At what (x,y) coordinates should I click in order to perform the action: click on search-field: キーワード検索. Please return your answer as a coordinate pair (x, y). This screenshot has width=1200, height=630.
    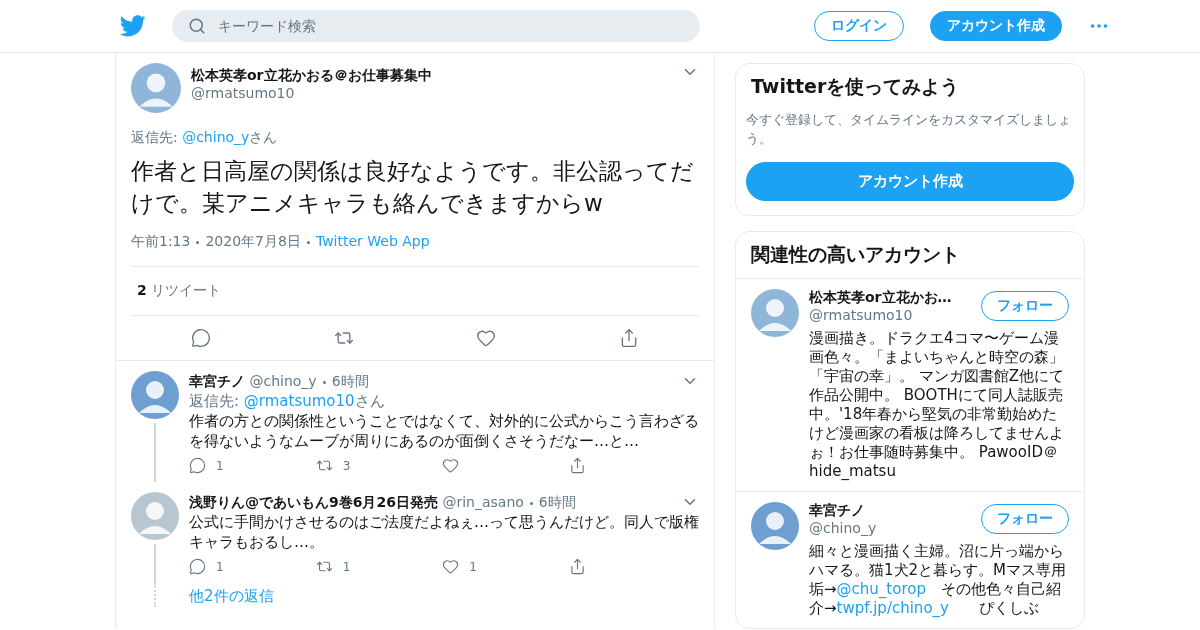
    Looking at the image, I should click on (436, 26).